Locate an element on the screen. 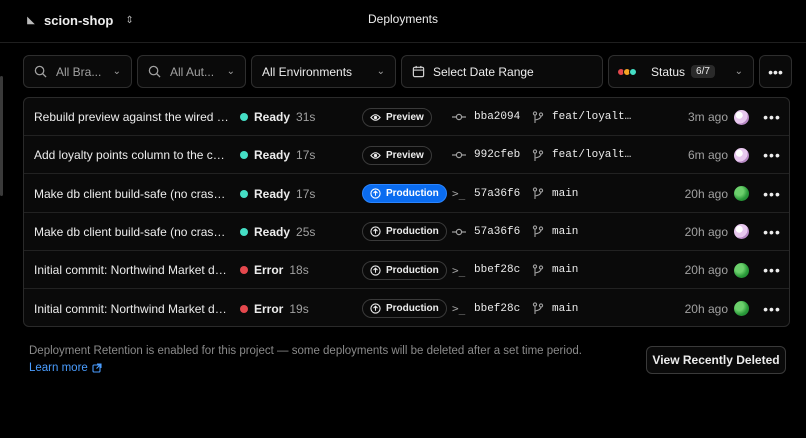  top-bar: ◣ scion-shop ⇕ Deployments is located at coordinates (403, 20).